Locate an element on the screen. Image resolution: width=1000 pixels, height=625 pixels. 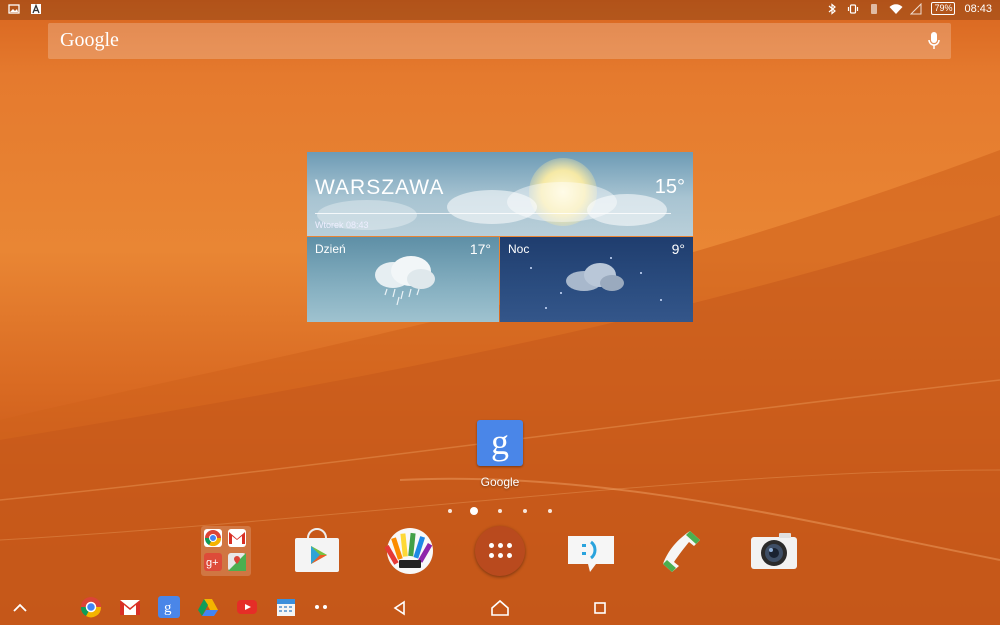
google-apps-folder: g+ is located at coordinates (226, 551).